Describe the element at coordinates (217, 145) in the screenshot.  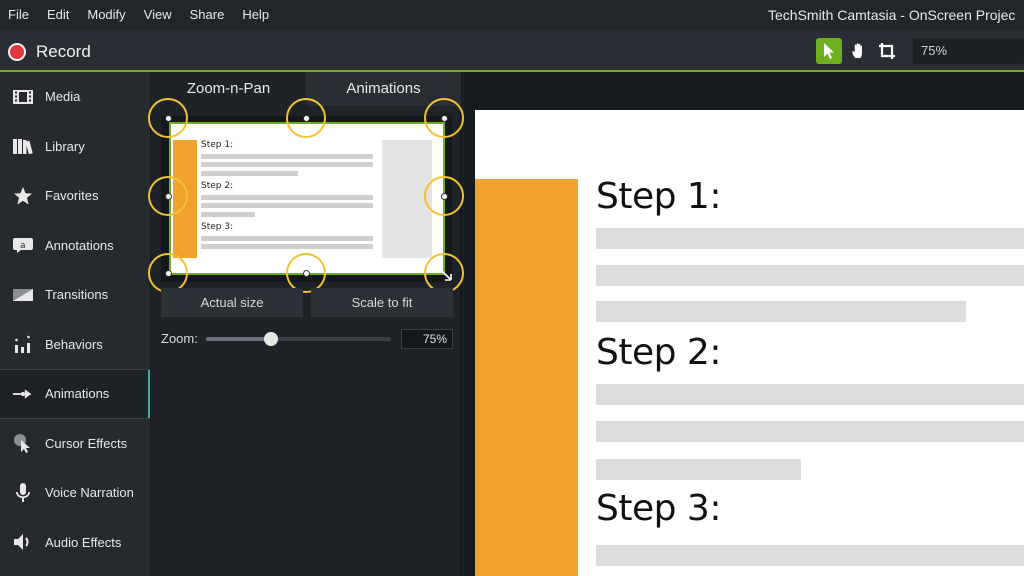
I see `mini-step-1: Step 1:` at that location.